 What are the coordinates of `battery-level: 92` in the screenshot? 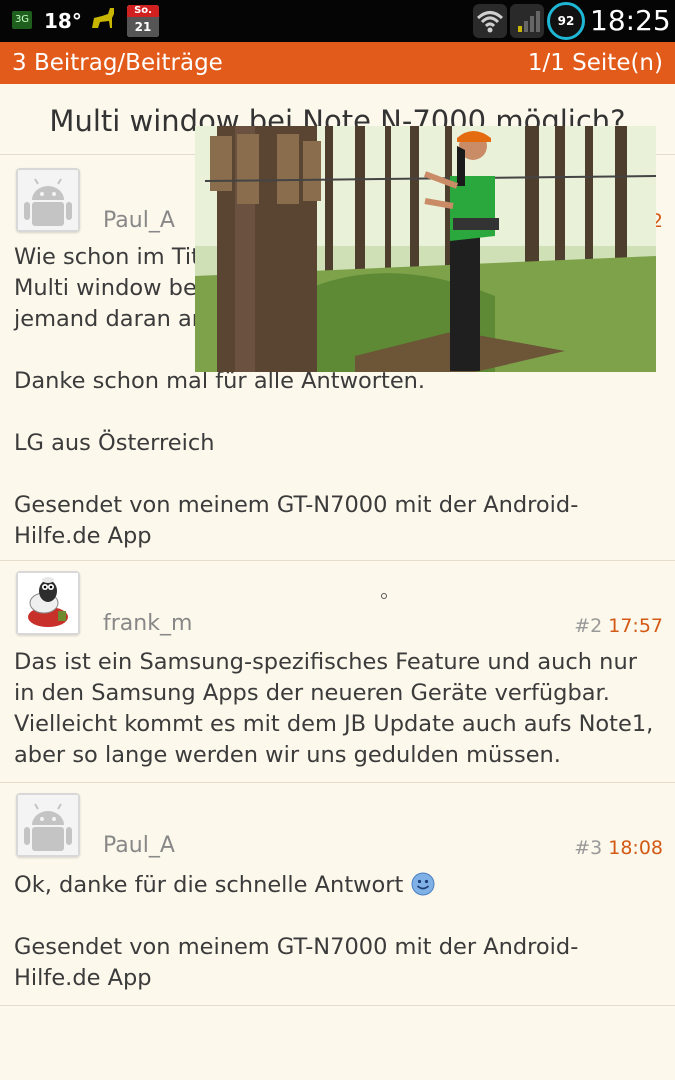 It's located at (566, 21).